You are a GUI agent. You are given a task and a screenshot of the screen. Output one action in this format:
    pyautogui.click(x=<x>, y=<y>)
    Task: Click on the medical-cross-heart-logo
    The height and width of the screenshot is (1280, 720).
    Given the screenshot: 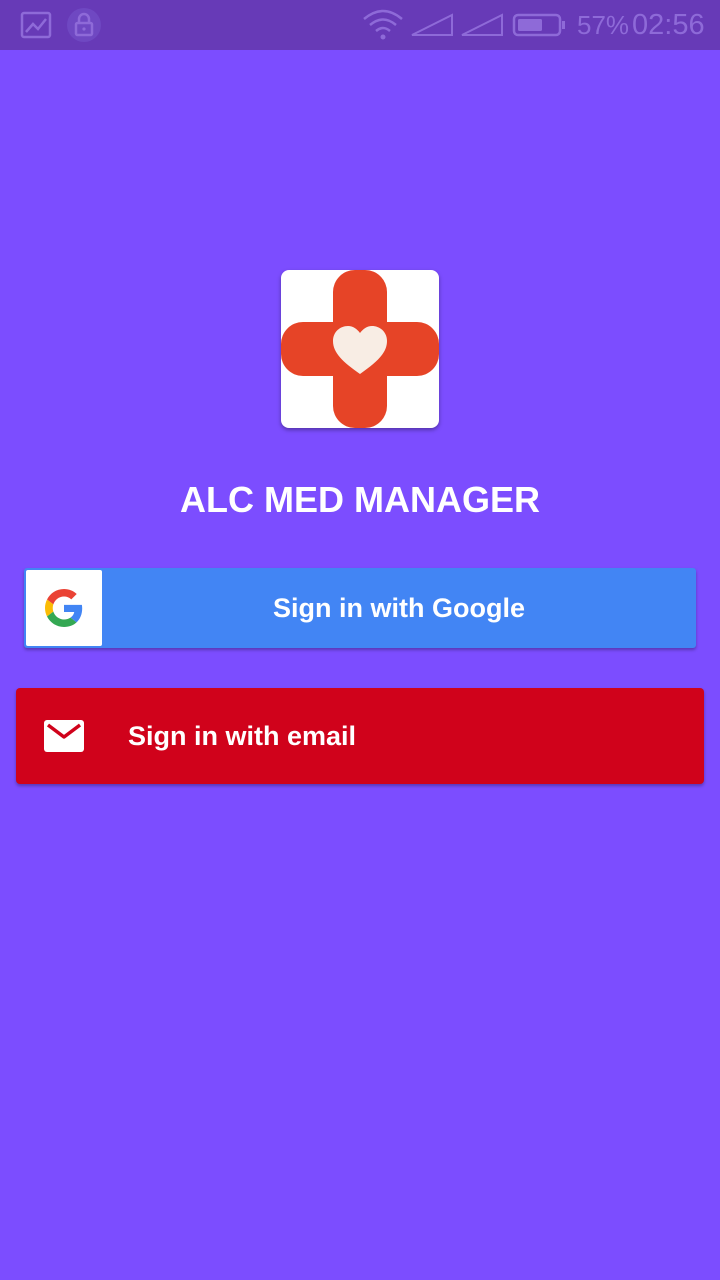 What is the action you would take?
    pyautogui.click(x=360, y=349)
    